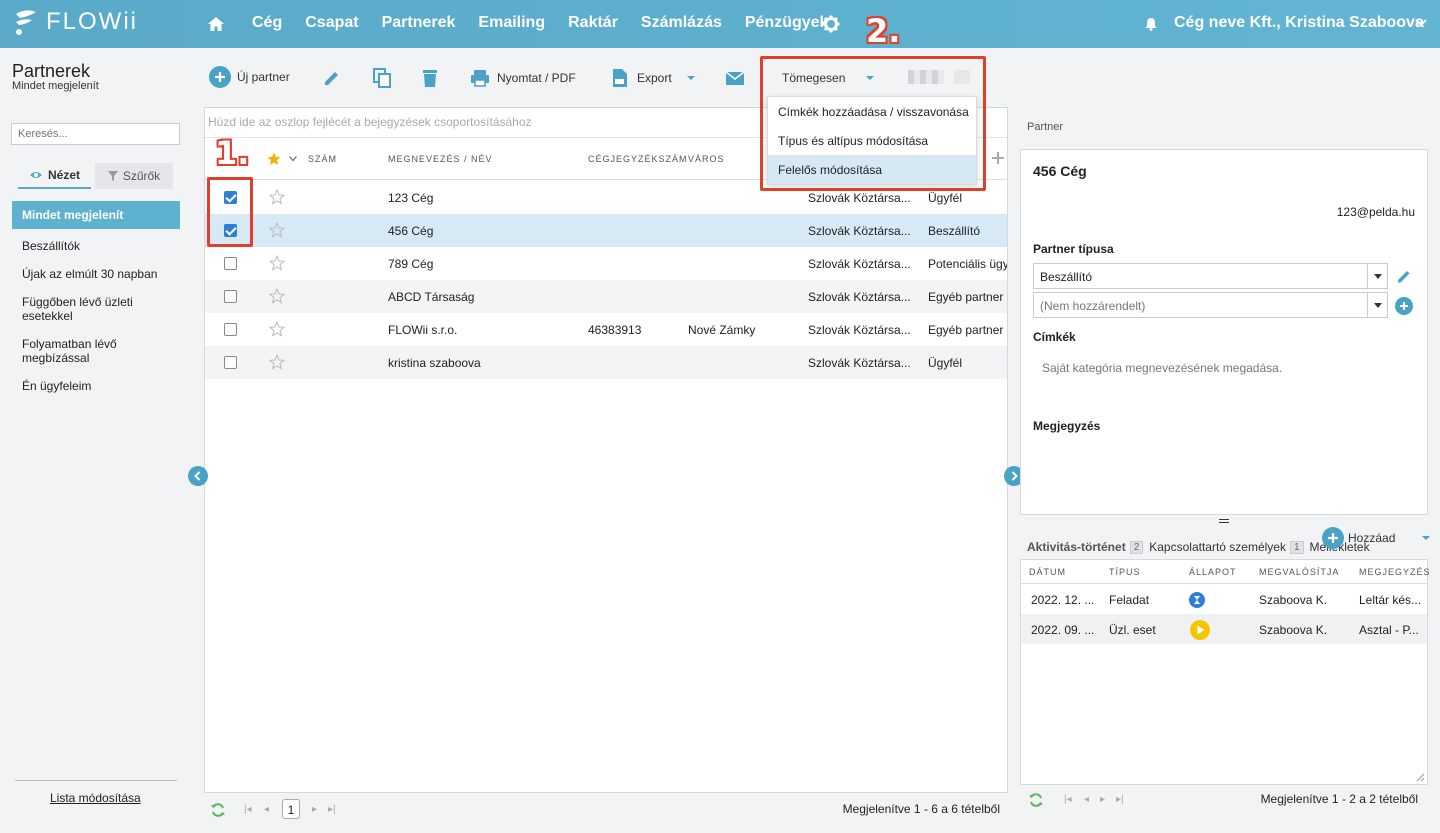  What do you see at coordinates (1151, 24) in the screenshot?
I see `bell-icon` at bounding box center [1151, 24].